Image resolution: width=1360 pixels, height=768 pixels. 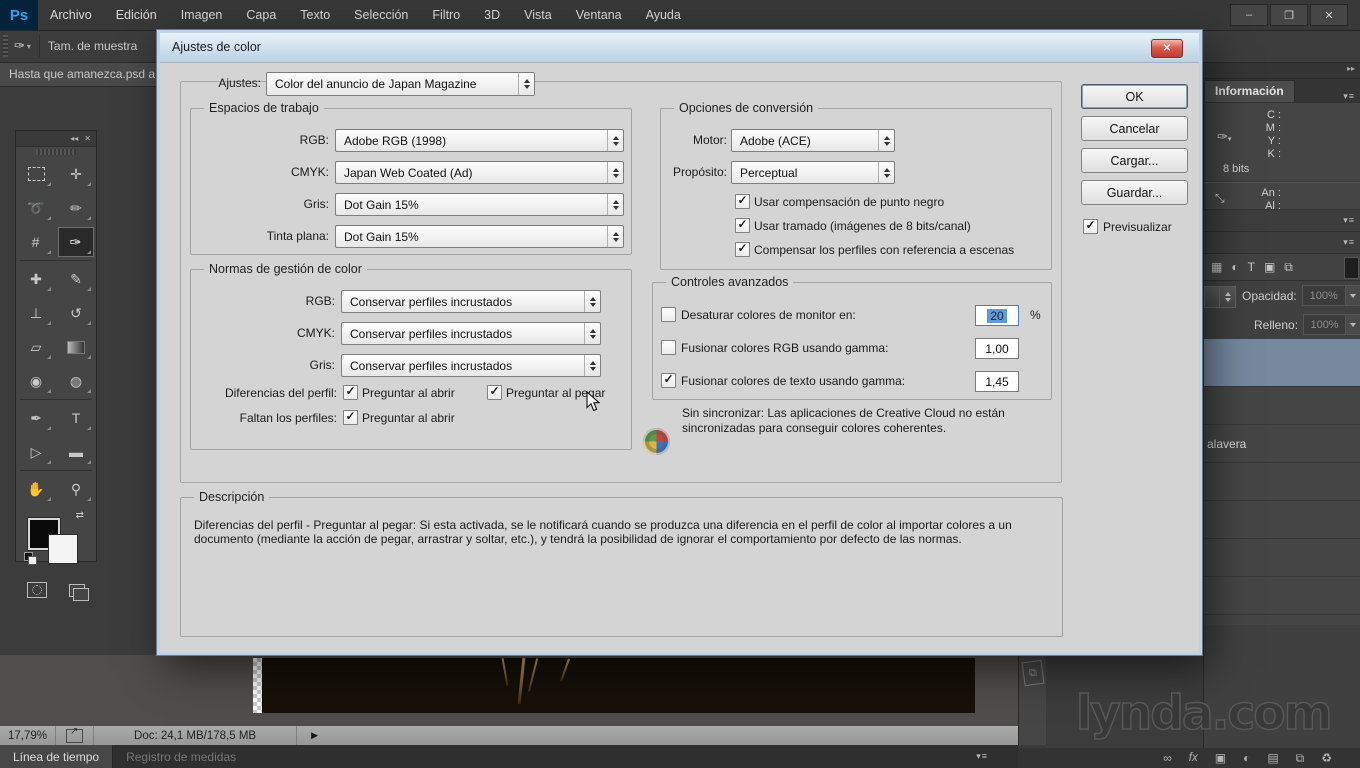 I want to click on quick-mask-icon, so click(x=37, y=590).